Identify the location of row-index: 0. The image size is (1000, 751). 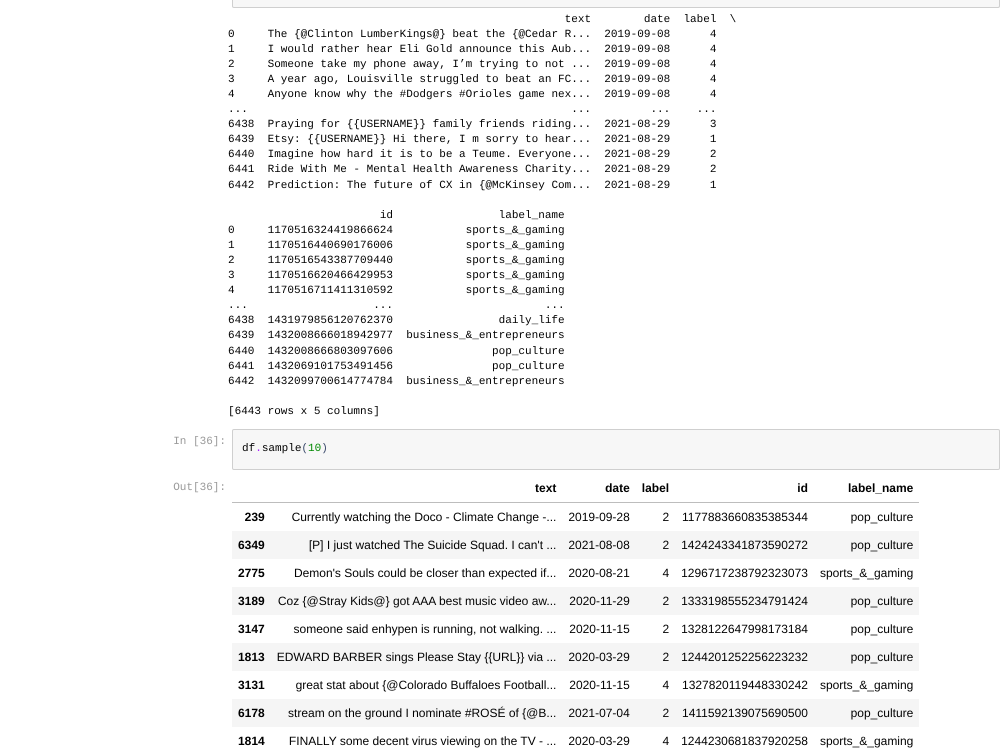
(231, 35).